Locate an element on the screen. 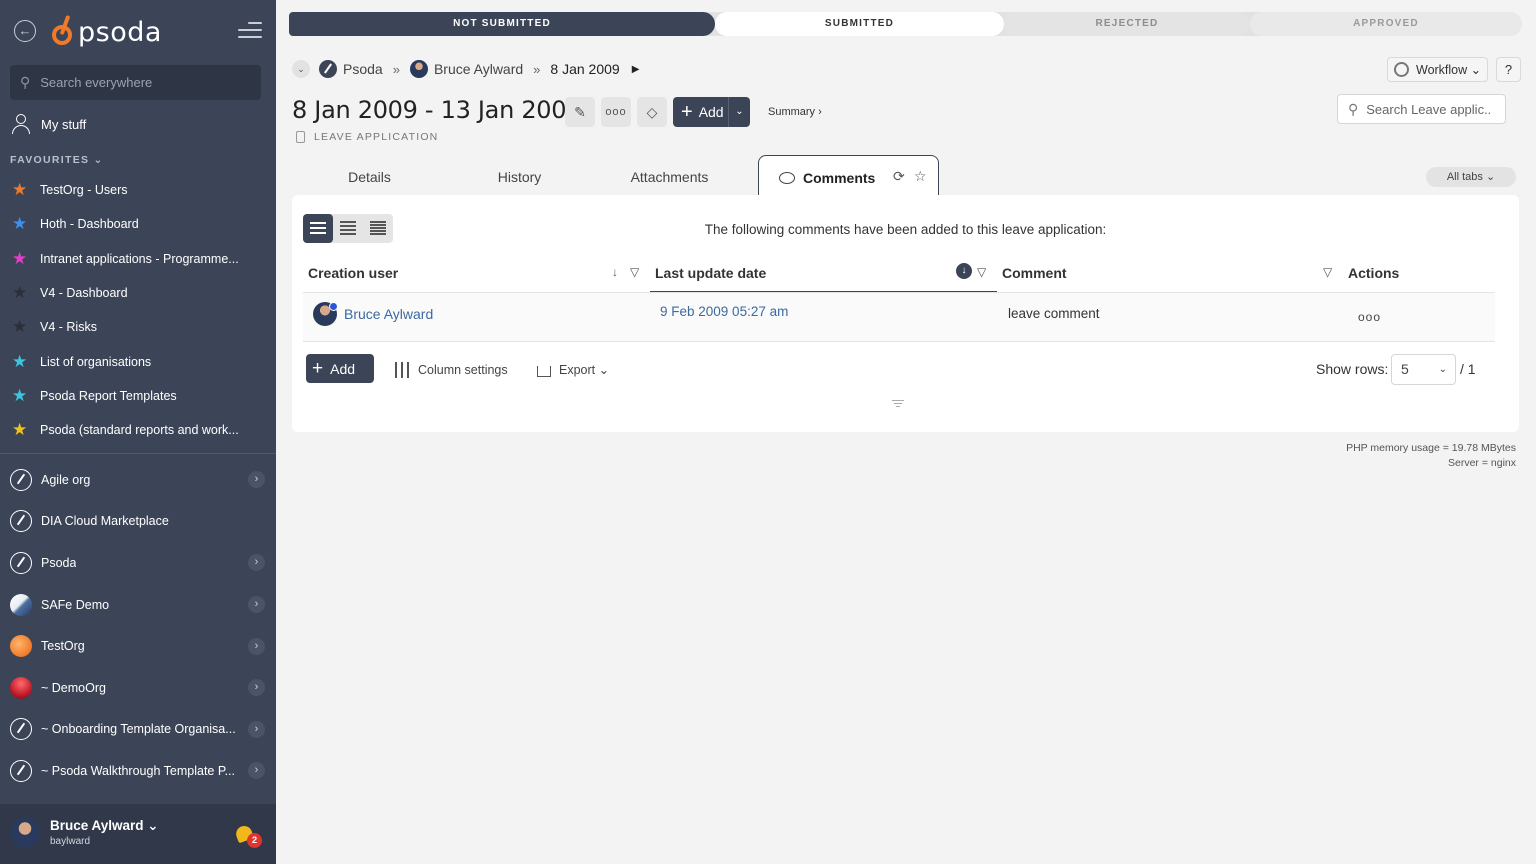 The width and height of the screenshot is (1536, 864). back-icon: ← is located at coordinates (25, 31).